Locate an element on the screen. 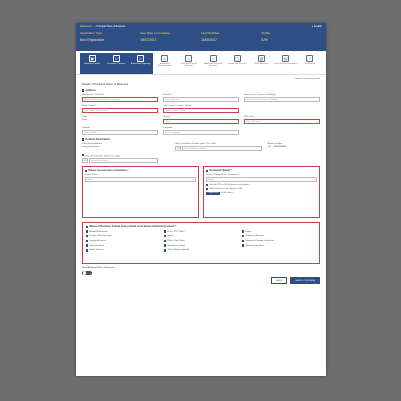 Image resolution: width=401 pixels, height=401 pixels. fax-input: Enter Fax Number is located at coordinates (124, 161).